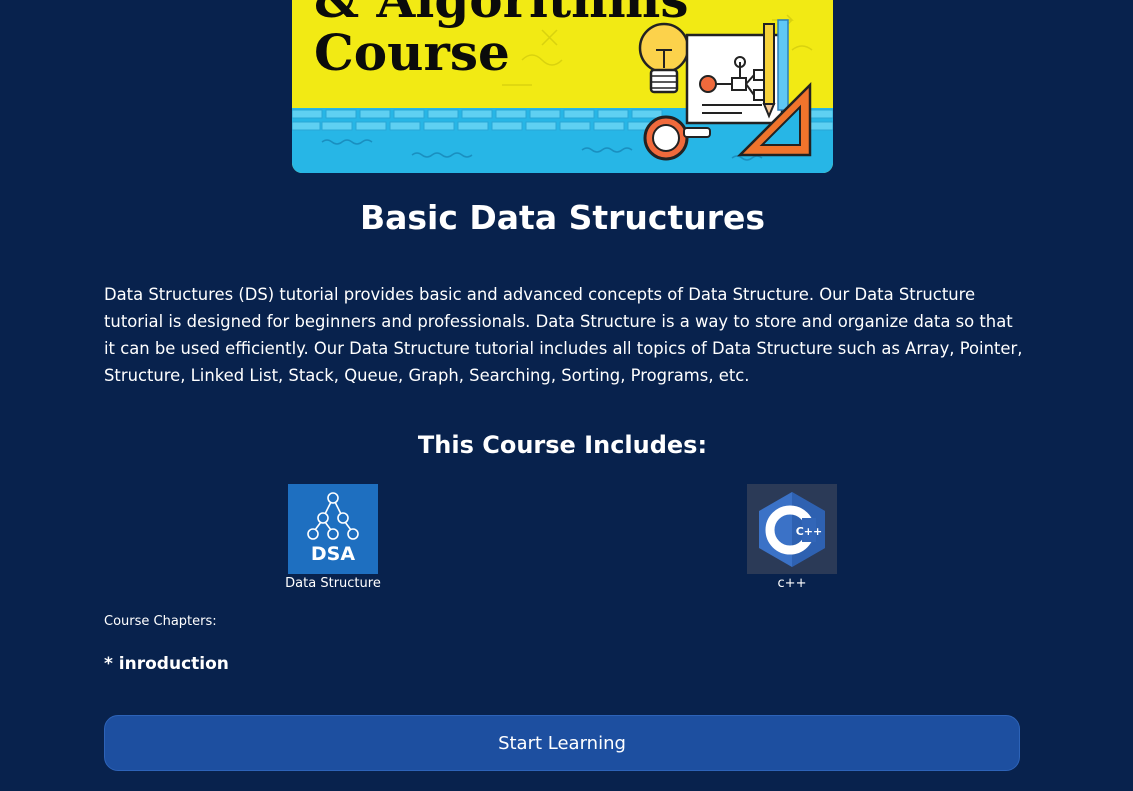 This screenshot has height=791, width=1133. What do you see at coordinates (333, 583) in the screenshot?
I see `feature-caption: Data Structure` at bounding box center [333, 583].